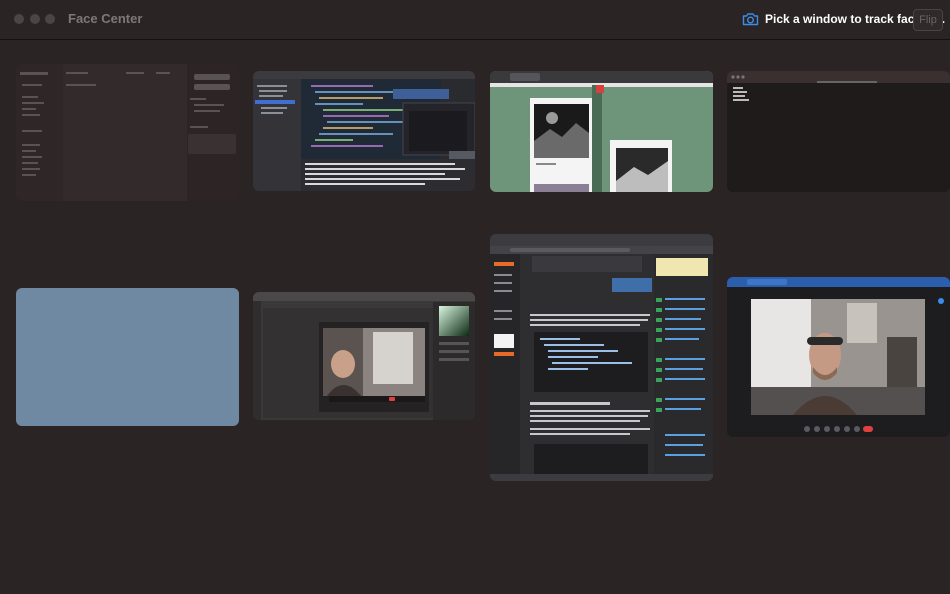 Image resolution: width=950 pixels, height=594 pixels. I want to click on app-title: Face Center, so click(105, 18).